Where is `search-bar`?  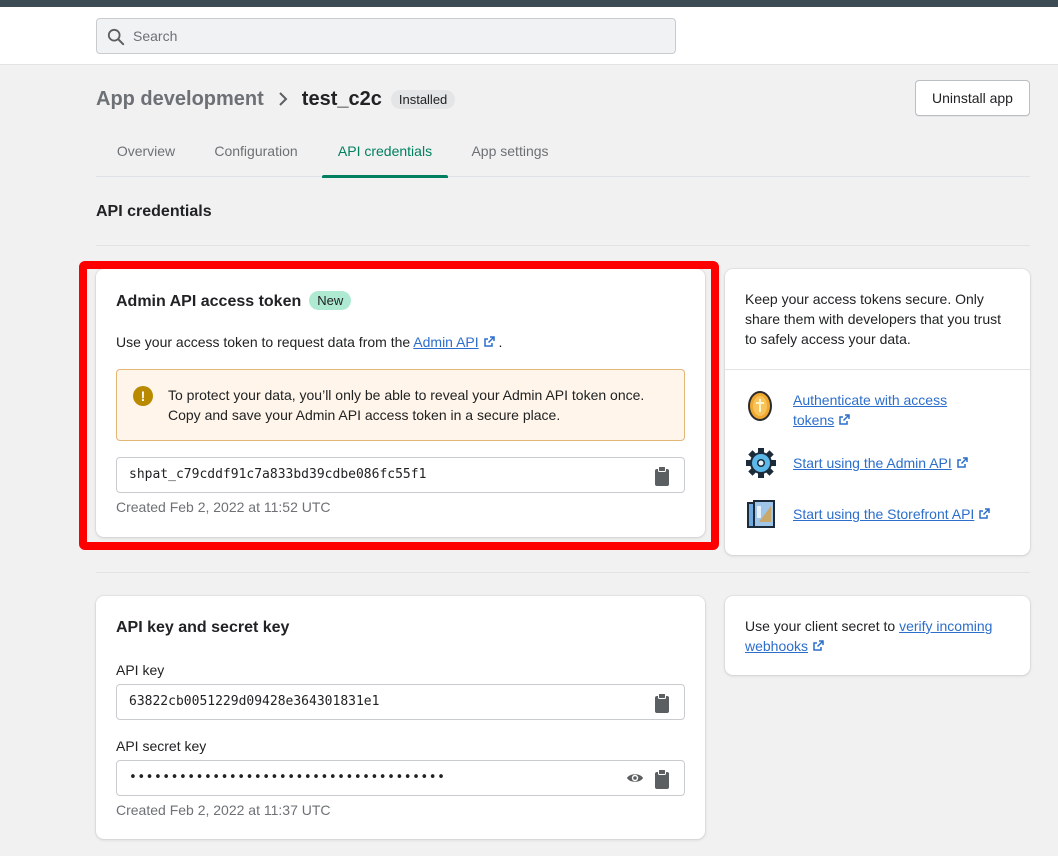
search-bar is located at coordinates (386, 36).